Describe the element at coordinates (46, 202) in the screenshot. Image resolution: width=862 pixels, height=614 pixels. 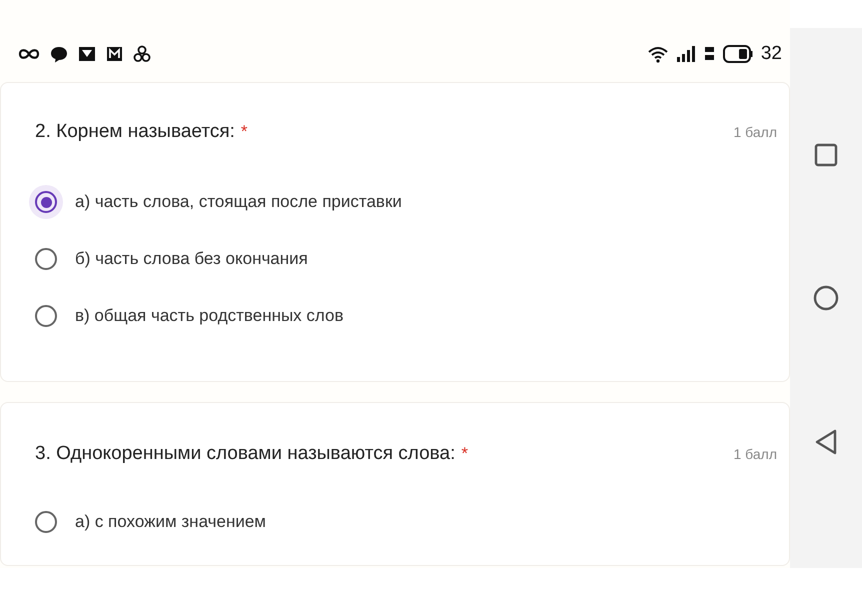
I see `radio-button` at that location.